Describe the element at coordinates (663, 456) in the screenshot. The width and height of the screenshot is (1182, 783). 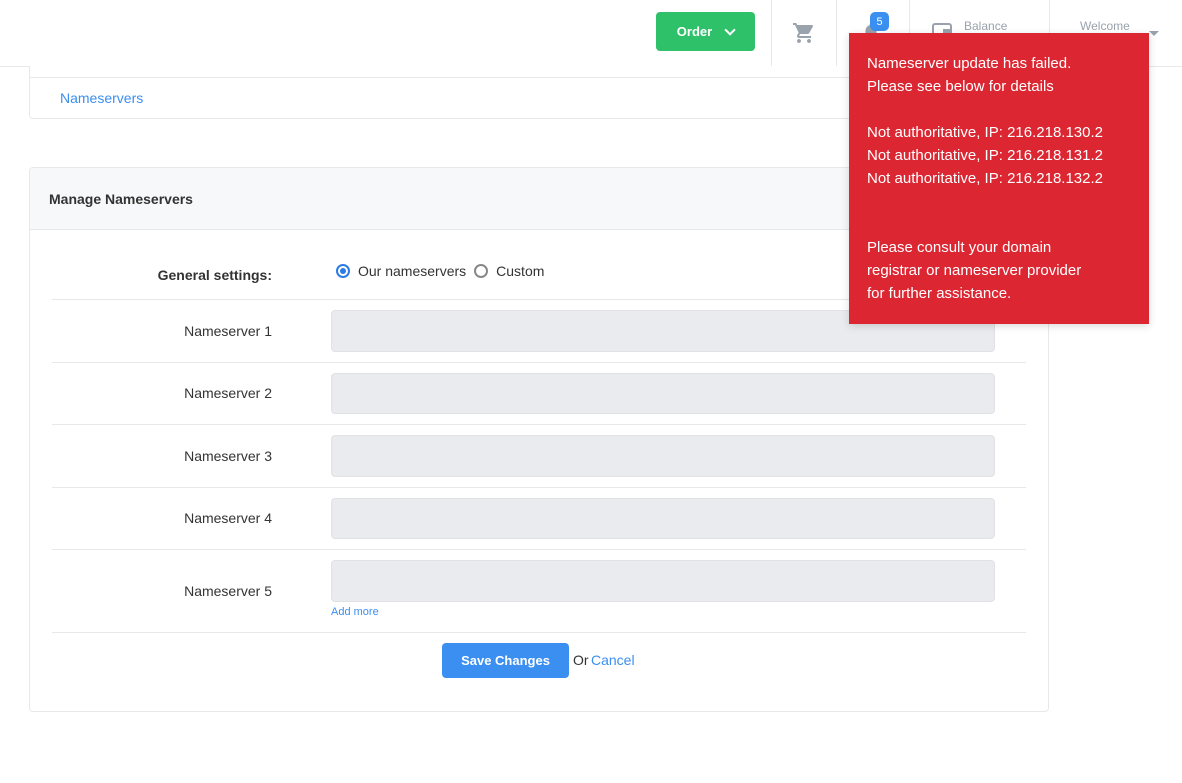
I see `nameserver-3-input` at that location.